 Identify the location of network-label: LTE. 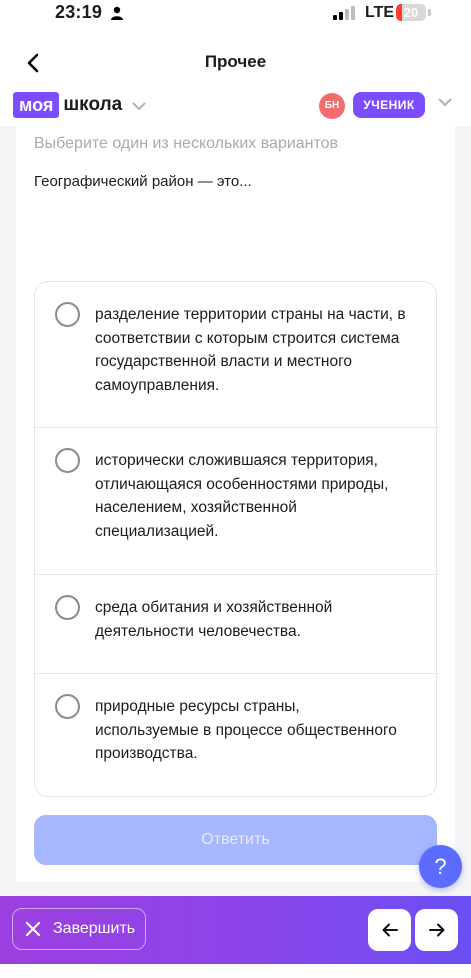
(380, 12).